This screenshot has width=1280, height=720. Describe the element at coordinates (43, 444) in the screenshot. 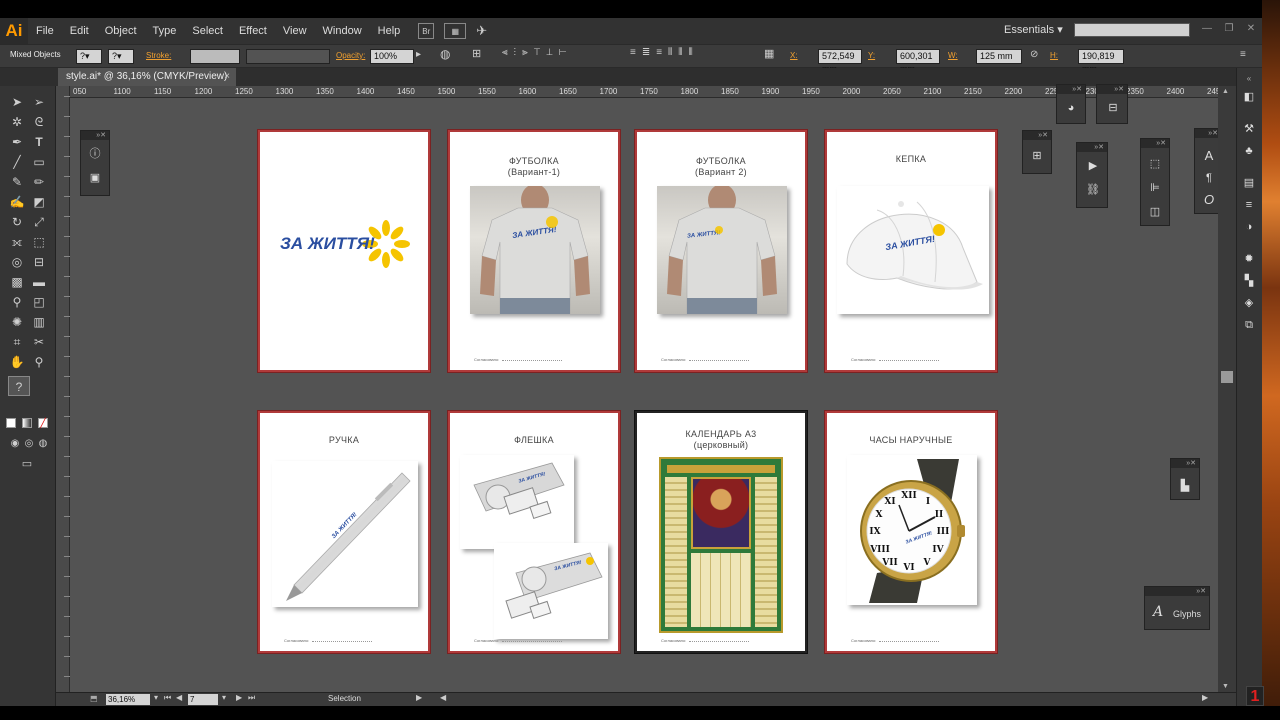

I see `draw-inside-icon: ◍` at that location.